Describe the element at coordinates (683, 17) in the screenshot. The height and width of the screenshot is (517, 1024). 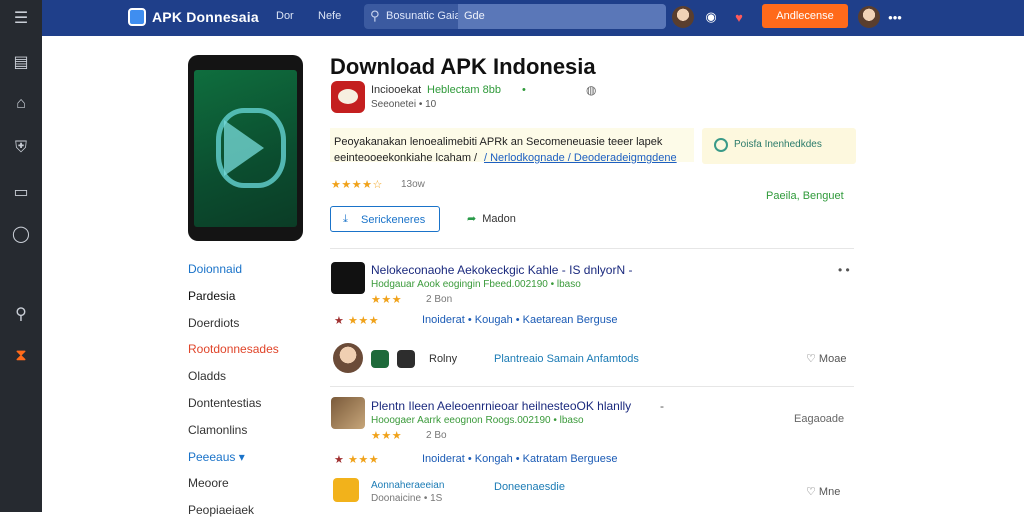
I see `user-avatar` at that location.